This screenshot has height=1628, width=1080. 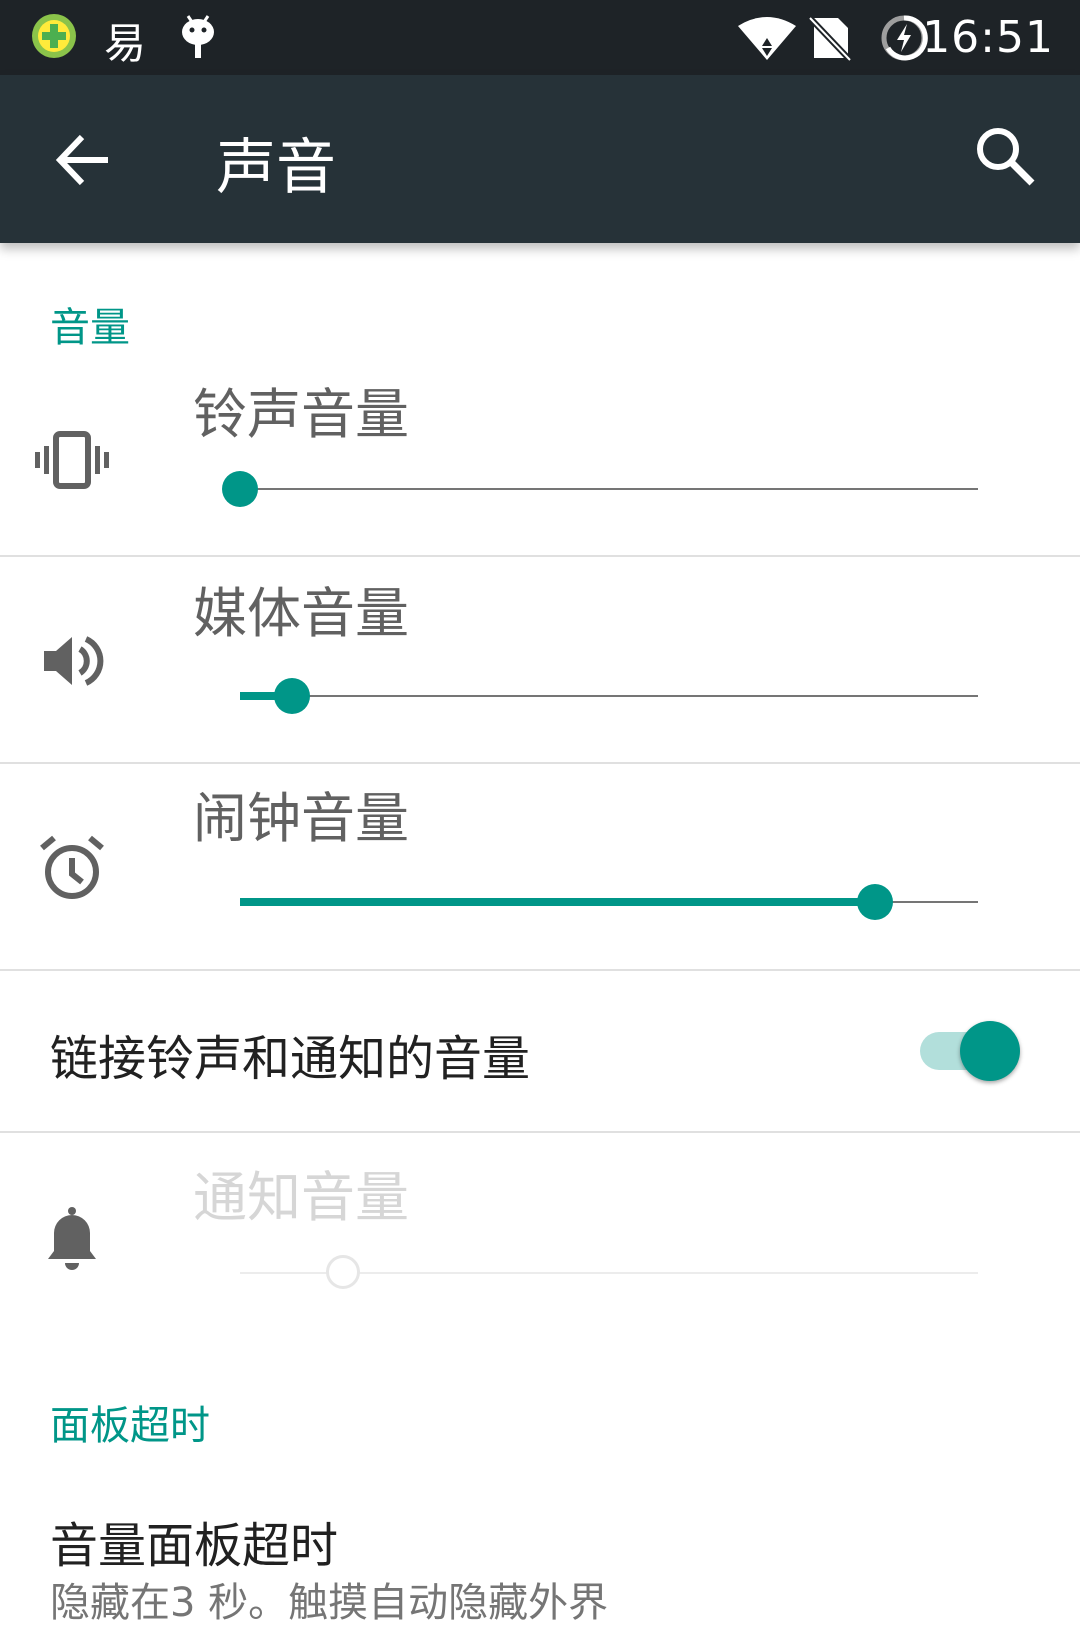 What do you see at coordinates (290, 1059) in the screenshot?
I see `link-volume-label: 链接铃声和通知的音量` at bounding box center [290, 1059].